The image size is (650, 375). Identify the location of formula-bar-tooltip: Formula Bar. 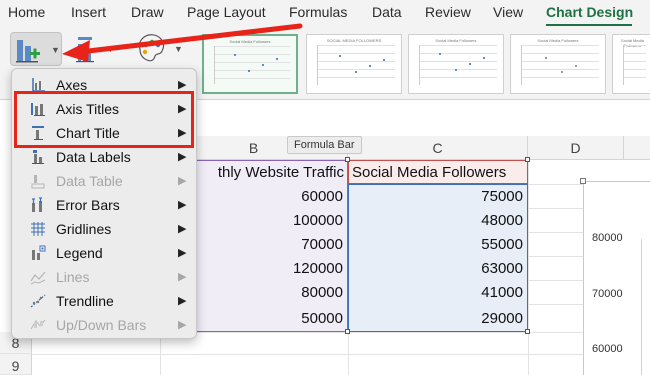
(324, 145).